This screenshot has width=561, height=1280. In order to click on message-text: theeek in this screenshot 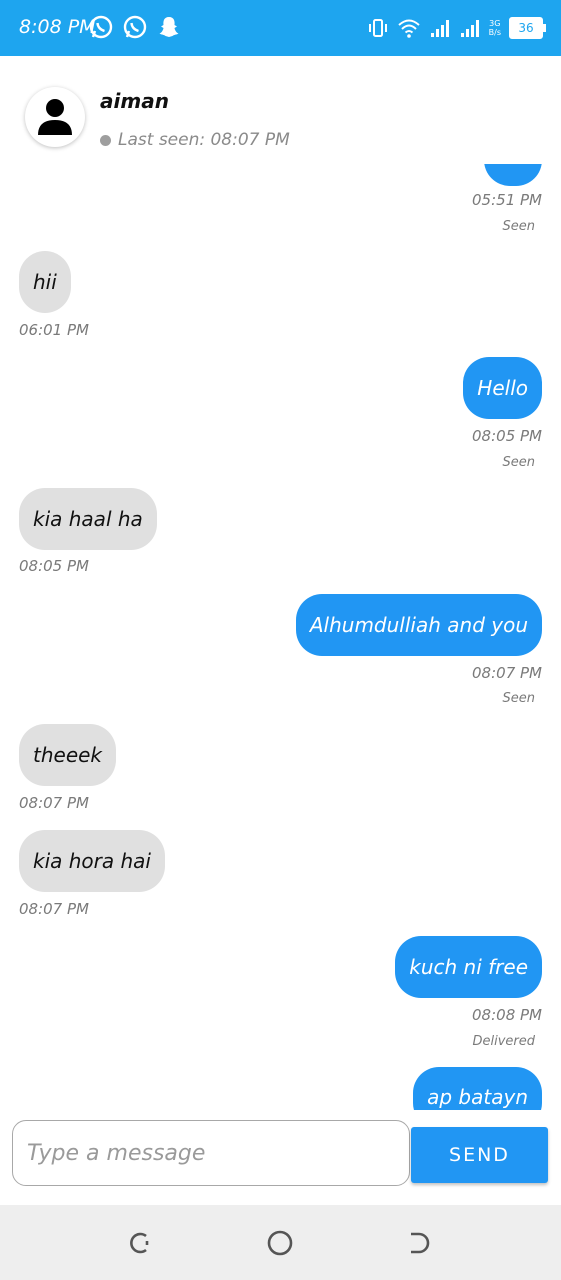, I will do `click(68, 755)`.